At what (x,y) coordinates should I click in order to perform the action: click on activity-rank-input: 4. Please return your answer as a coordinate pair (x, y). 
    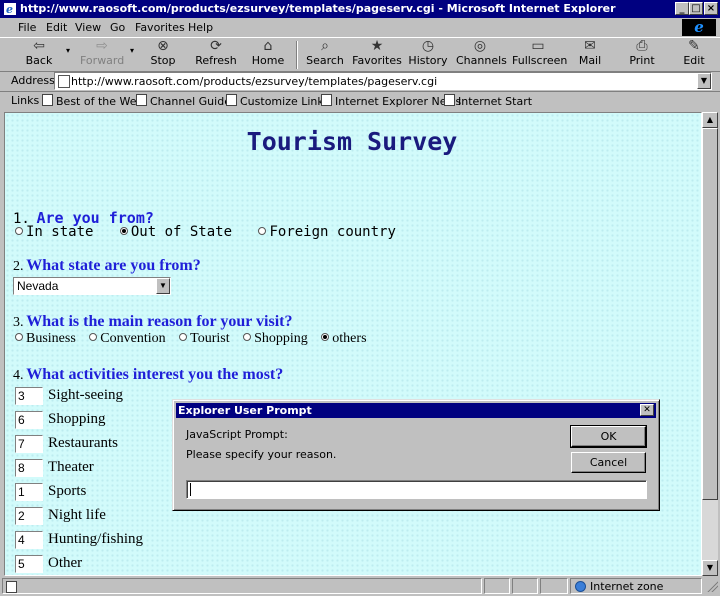
    Looking at the image, I should click on (29, 540).